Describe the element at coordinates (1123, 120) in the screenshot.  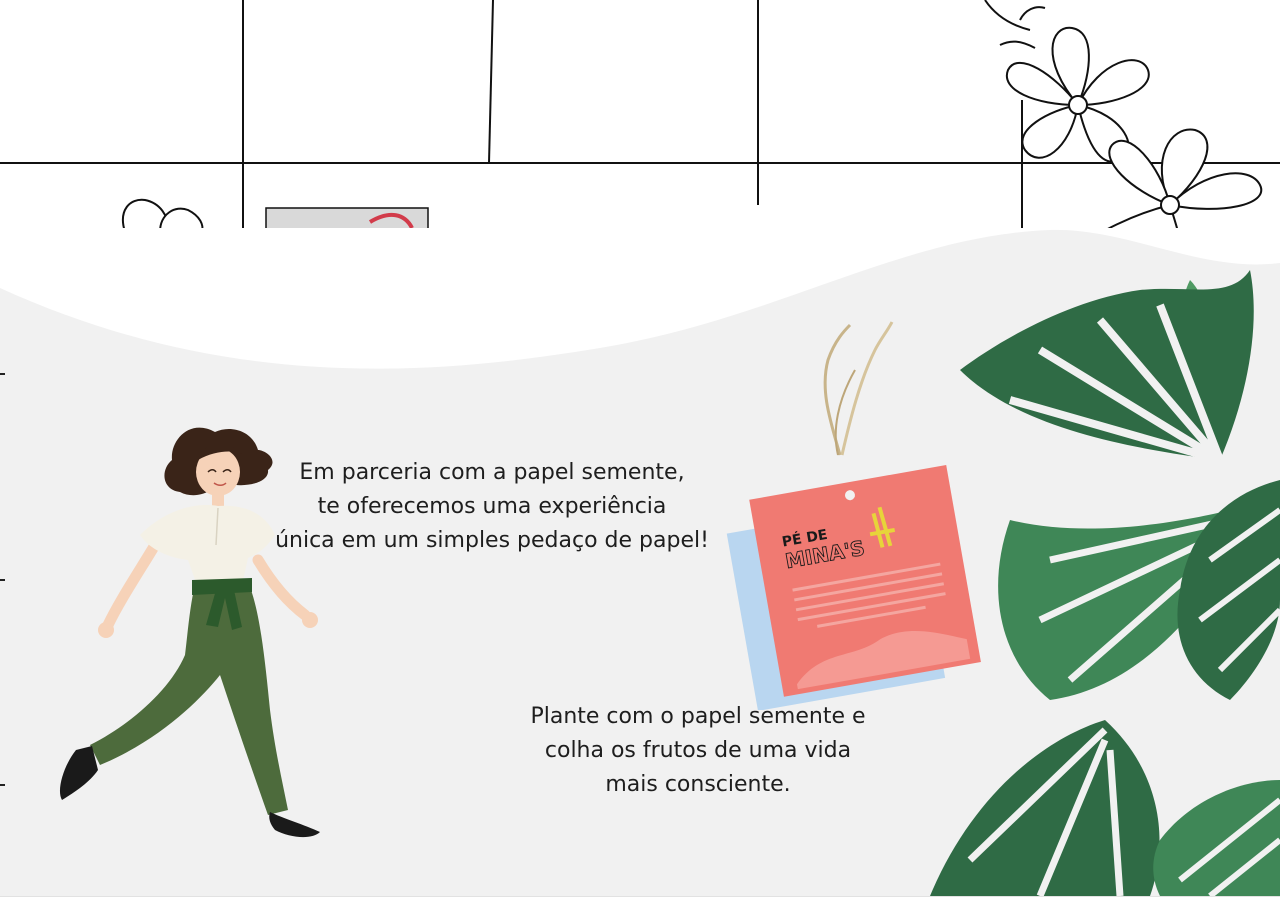
I see `line-flower-top-right` at that location.